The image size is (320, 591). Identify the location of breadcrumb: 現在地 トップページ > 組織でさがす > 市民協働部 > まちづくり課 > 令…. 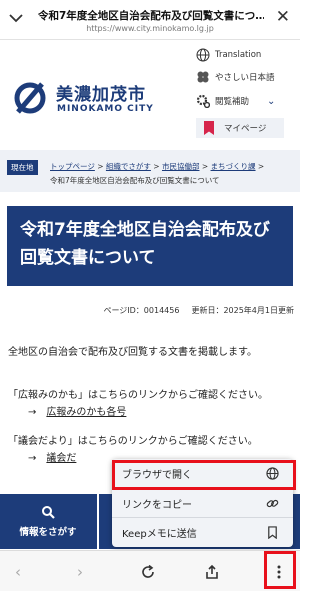
(150, 171).